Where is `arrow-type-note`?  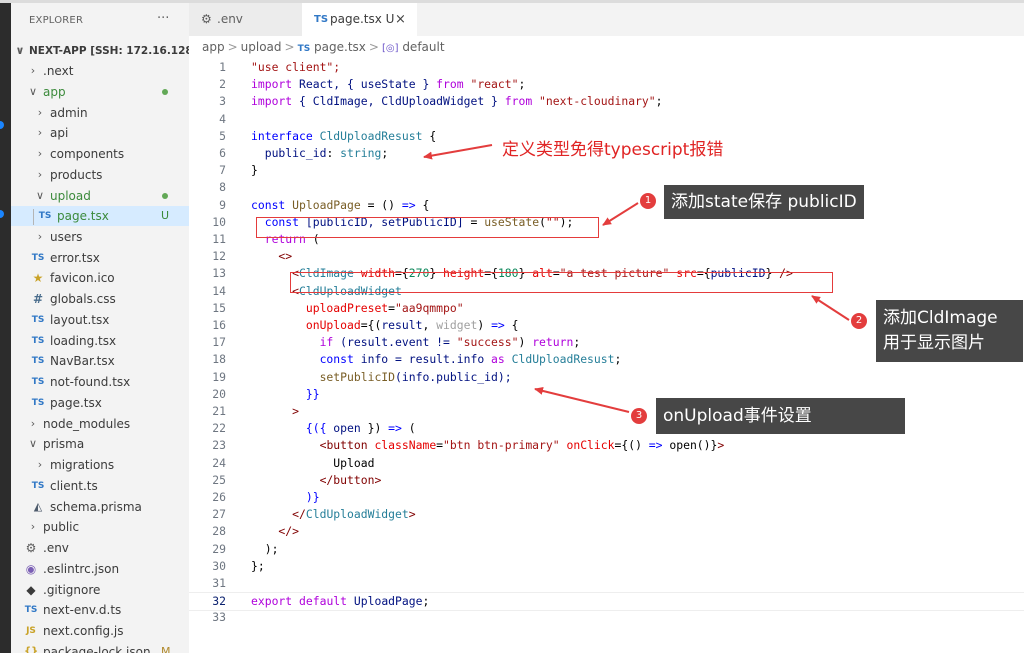
arrow-type-note is located at coordinates (458, 152).